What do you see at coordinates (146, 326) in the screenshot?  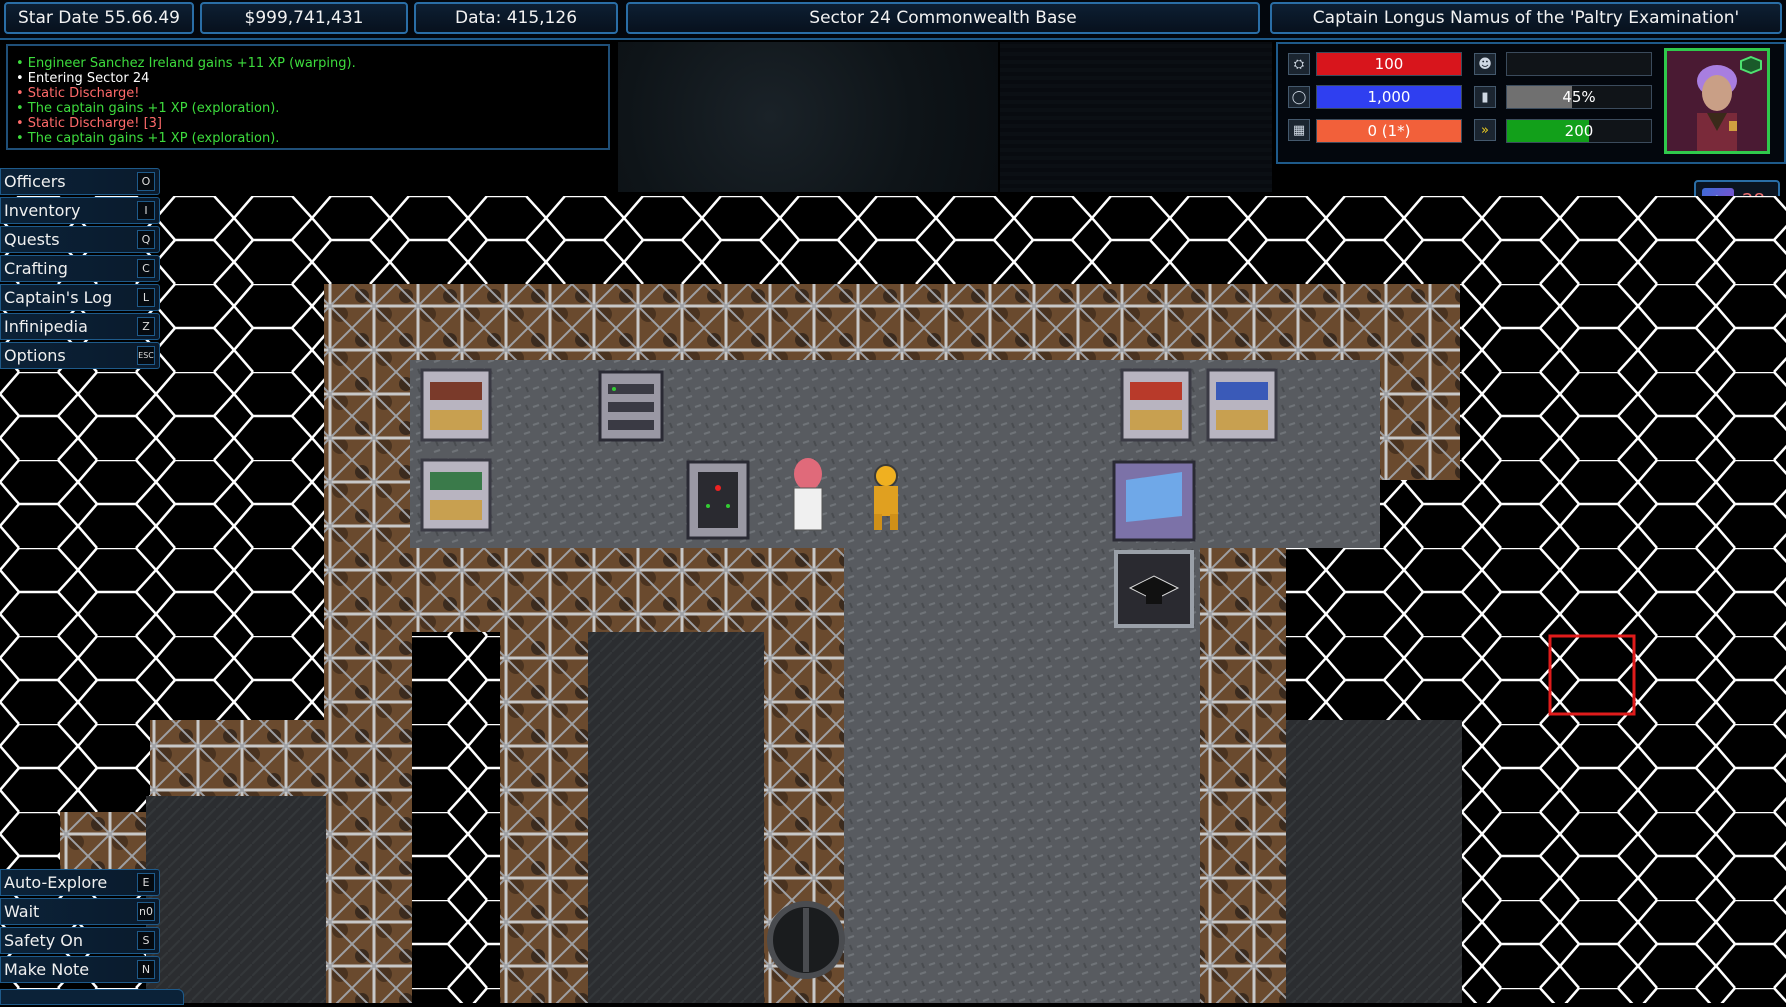 I see `hotkey-badge: Z` at bounding box center [146, 326].